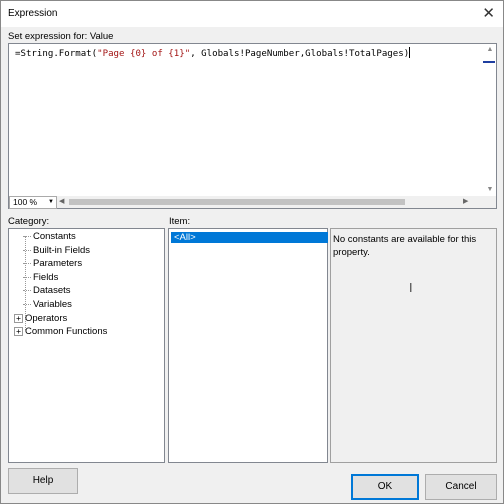 The width and height of the screenshot is (504, 504). What do you see at coordinates (40, 318) in the screenshot?
I see `category-item-operators: + Operators` at bounding box center [40, 318].